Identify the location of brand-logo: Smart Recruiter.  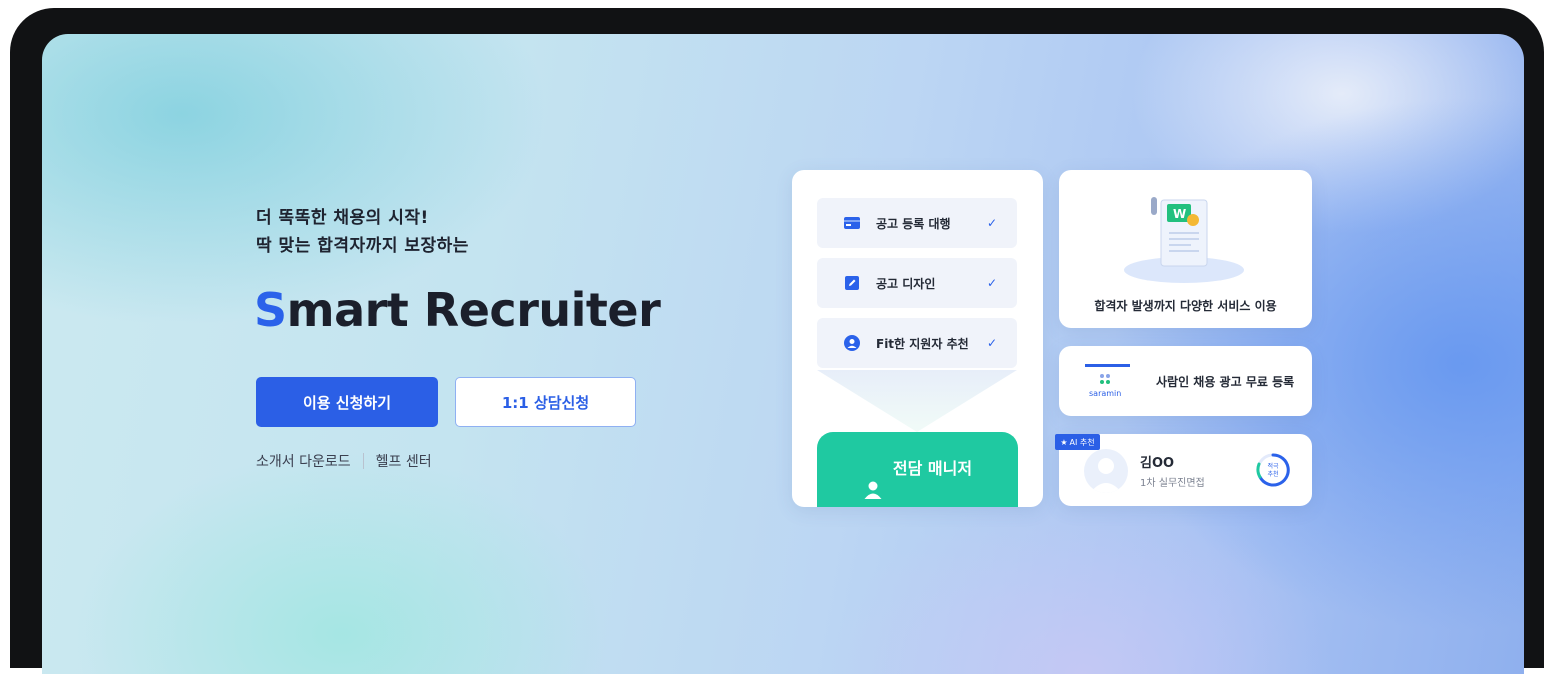
(457, 310).